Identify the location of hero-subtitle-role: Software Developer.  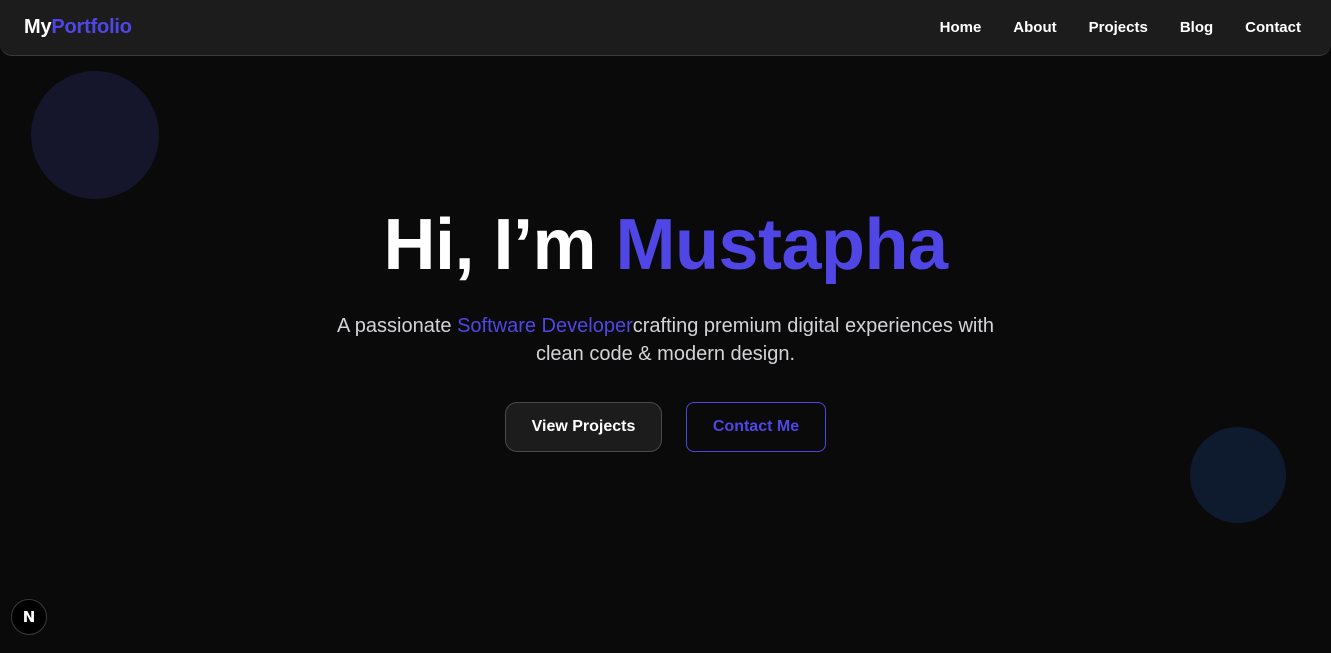
(545, 326).